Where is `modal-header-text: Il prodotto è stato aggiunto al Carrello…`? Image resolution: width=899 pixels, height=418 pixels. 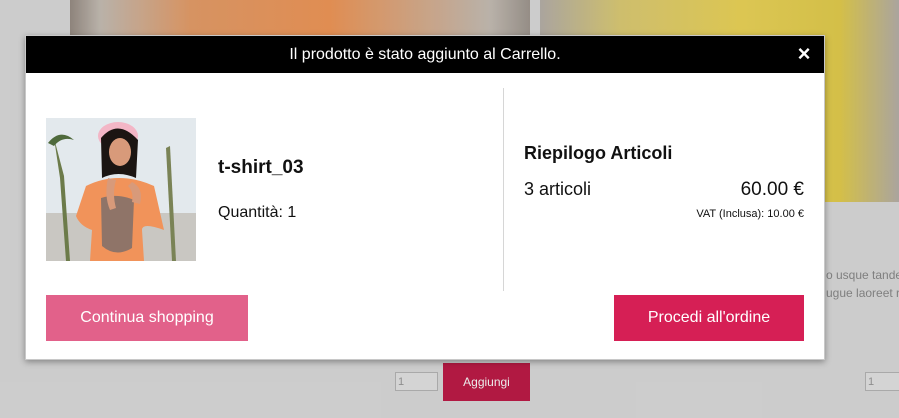
modal-header-text: Il prodotto è stato aggiunto al Carrello… is located at coordinates (425, 54).